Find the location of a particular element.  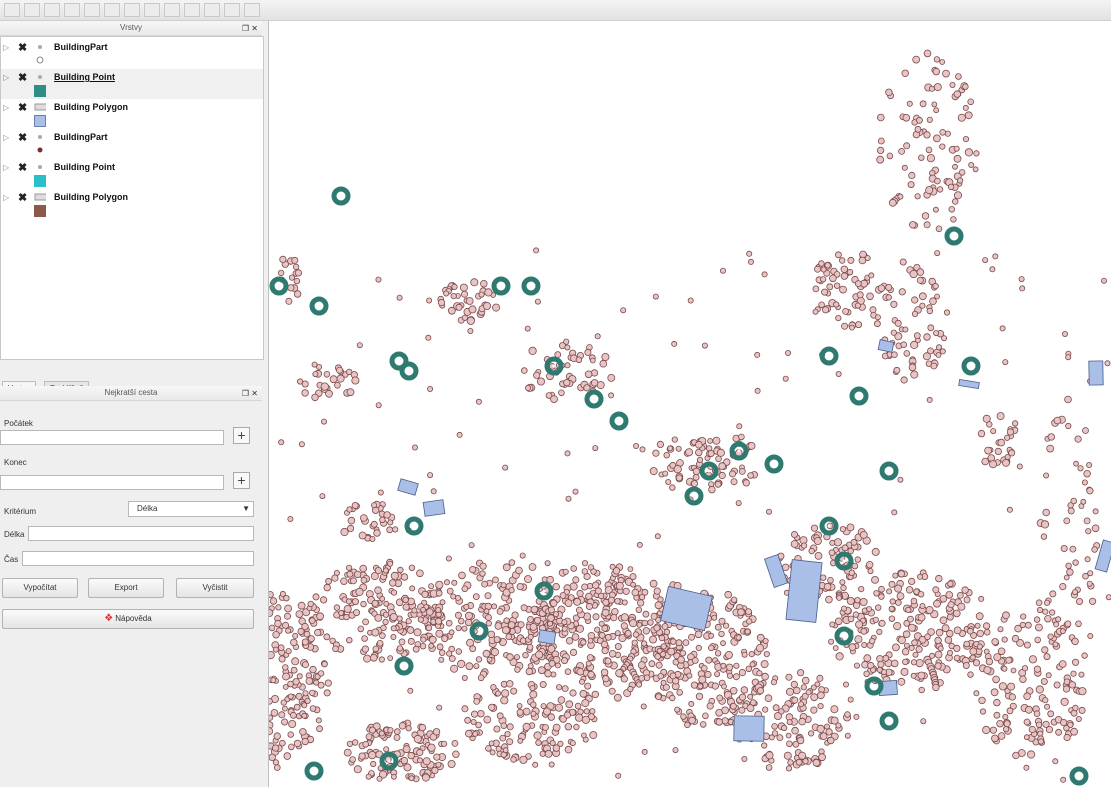

calculate-button: Vypočítat is located at coordinates (40, 588).